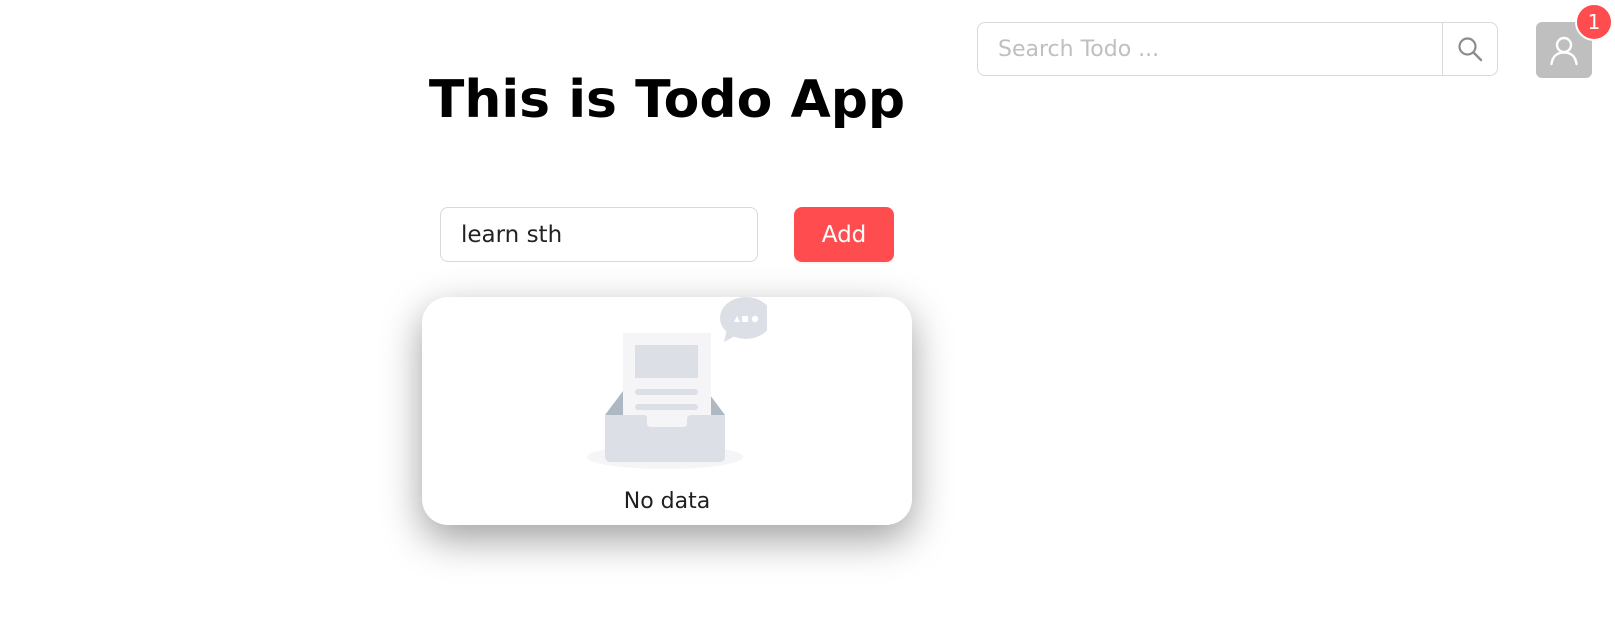  What do you see at coordinates (677, 383) in the screenshot?
I see `empty-inbox-icon` at bounding box center [677, 383].